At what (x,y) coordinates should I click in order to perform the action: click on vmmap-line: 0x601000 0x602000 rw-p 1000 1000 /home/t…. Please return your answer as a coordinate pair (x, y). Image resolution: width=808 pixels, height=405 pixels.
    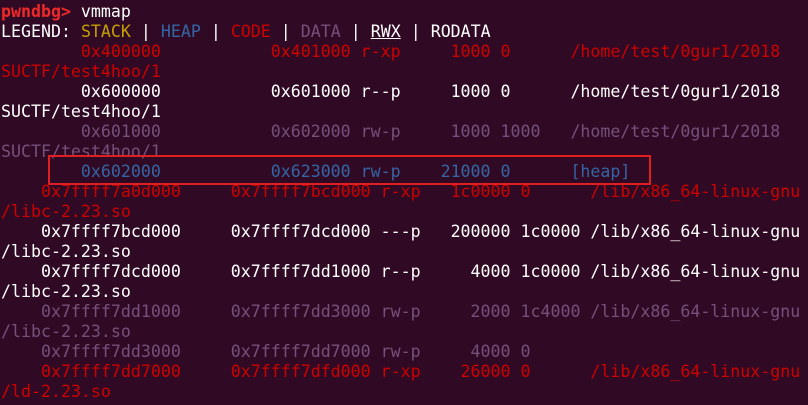
    Looking at the image, I should click on (391, 131).